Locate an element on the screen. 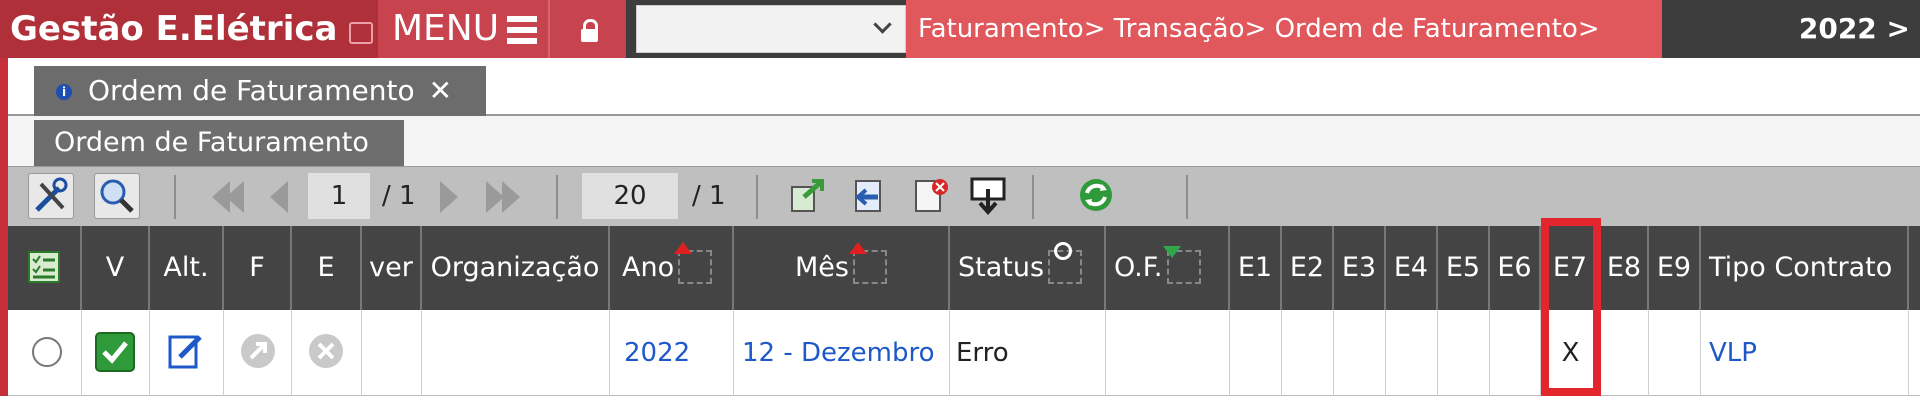  validate-cell is located at coordinates (116, 353).